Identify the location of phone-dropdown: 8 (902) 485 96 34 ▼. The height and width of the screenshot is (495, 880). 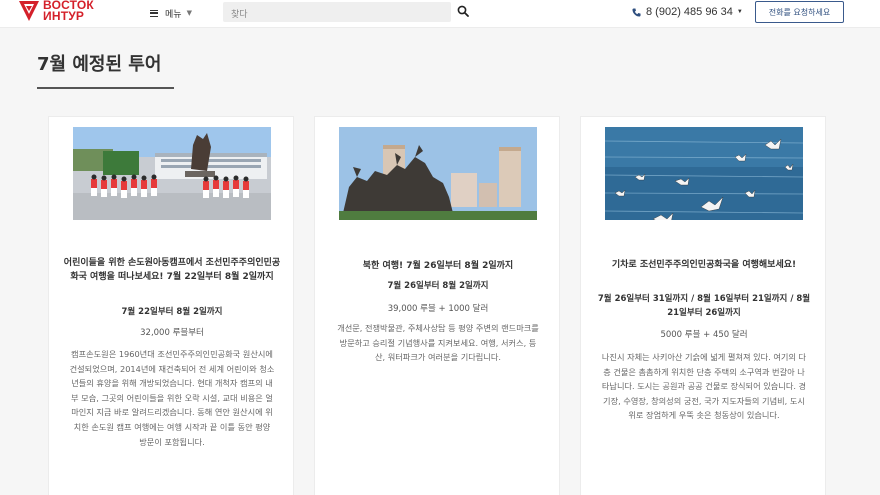
(687, 12).